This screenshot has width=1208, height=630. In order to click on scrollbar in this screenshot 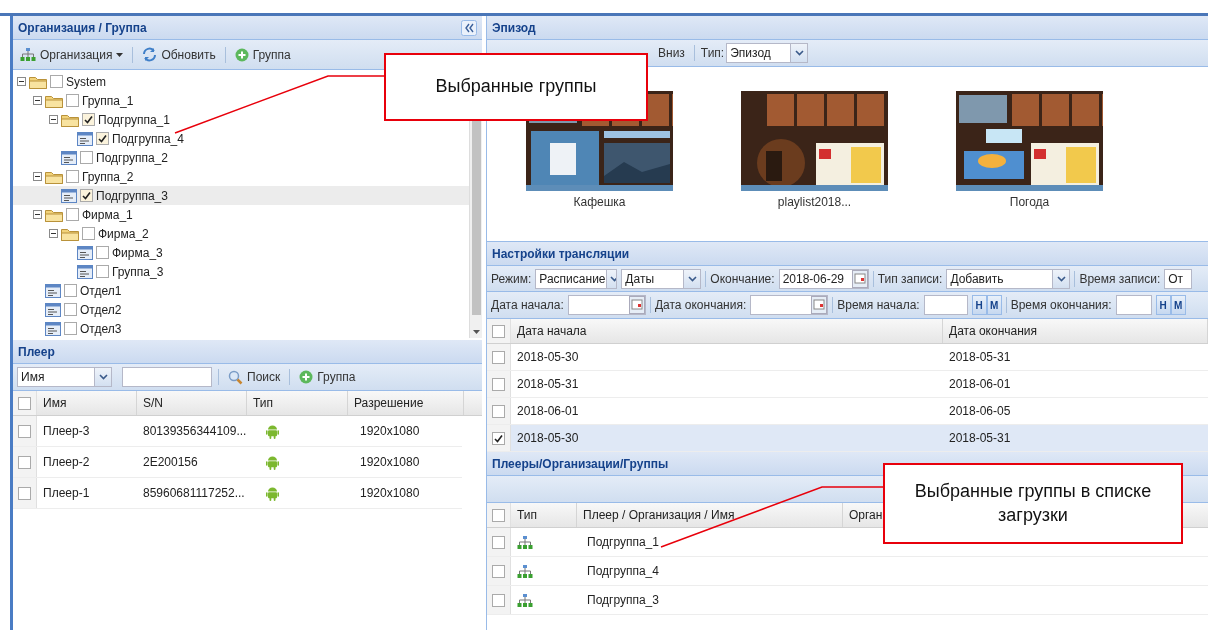, I will do `click(475, 229)`.